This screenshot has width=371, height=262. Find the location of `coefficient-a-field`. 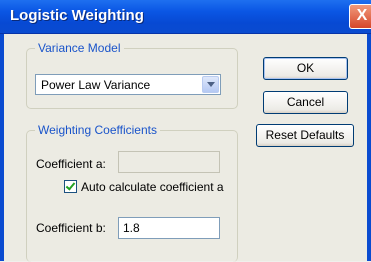

coefficient-a-field is located at coordinates (169, 162).